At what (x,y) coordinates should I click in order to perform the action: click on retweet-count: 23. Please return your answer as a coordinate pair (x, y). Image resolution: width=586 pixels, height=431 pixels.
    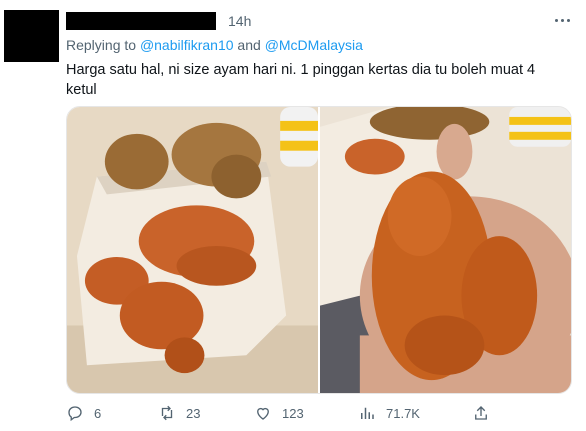
    Looking at the image, I should click on (193, 413).